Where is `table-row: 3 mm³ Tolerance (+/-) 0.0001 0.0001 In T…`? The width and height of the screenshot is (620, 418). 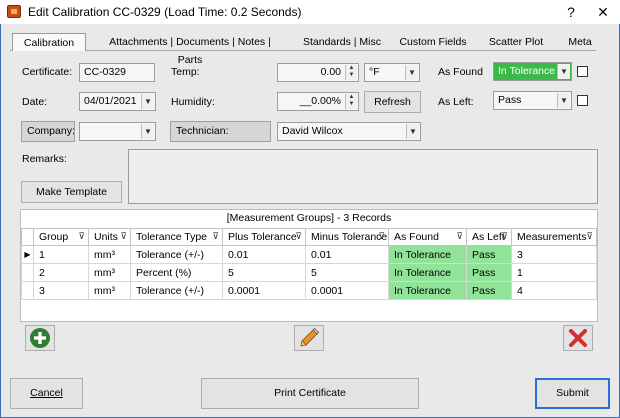
table-row: 3 mm³ Tolerance (+/-) 0.0001 0.0001 In T… is located at coordinates (309, 290).